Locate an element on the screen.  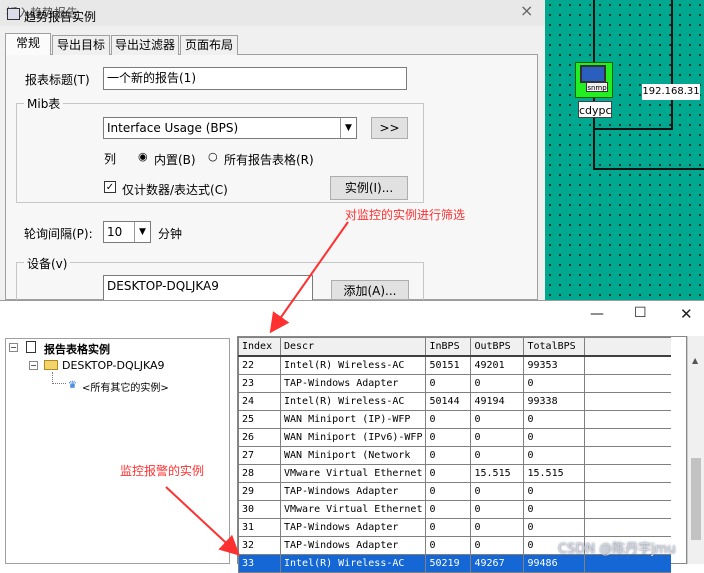
alarm-arrow is located at coordinates (202, 521).